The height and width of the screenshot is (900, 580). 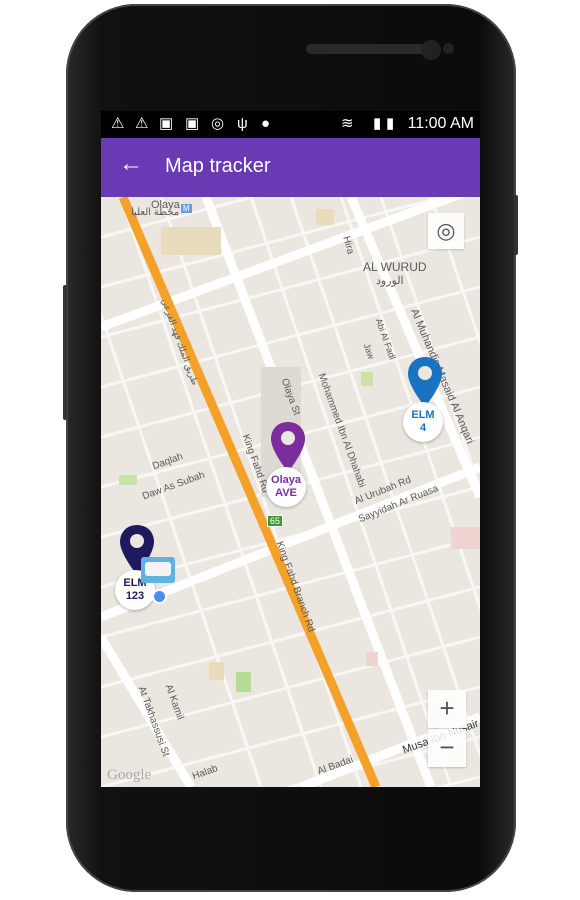 What do you see at coordinates (166, 123) in the screenshot?
I see `clipboard-check-icon: ▣` at bounding box center [166, 123].